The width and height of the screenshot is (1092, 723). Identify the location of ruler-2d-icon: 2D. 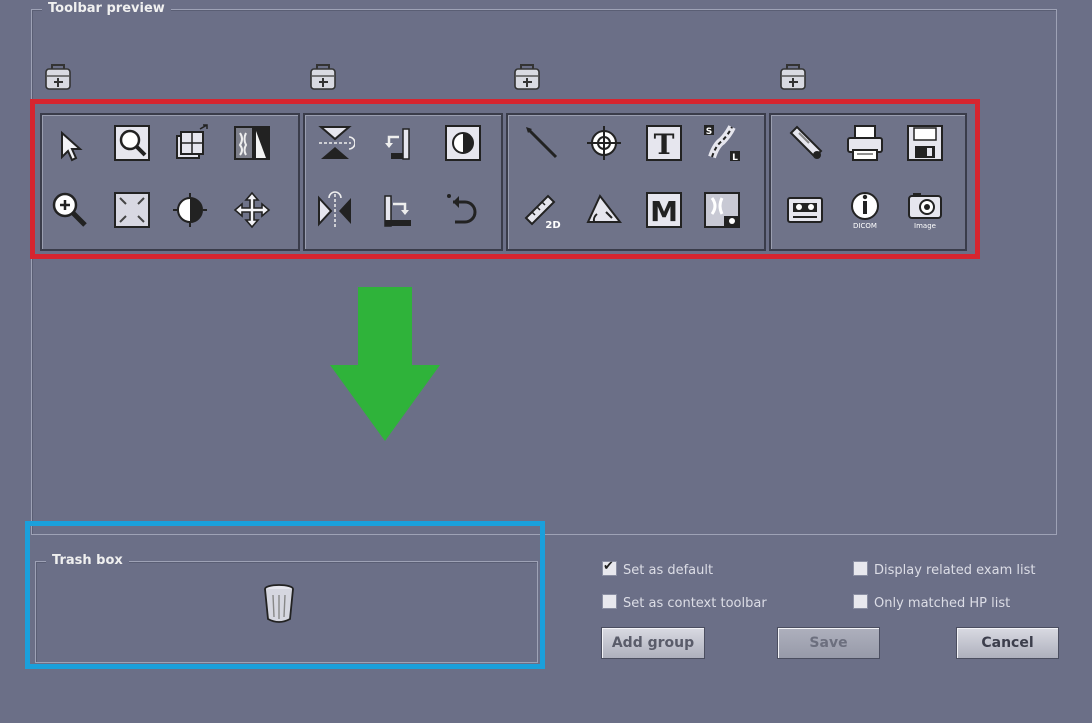
(542, 210).